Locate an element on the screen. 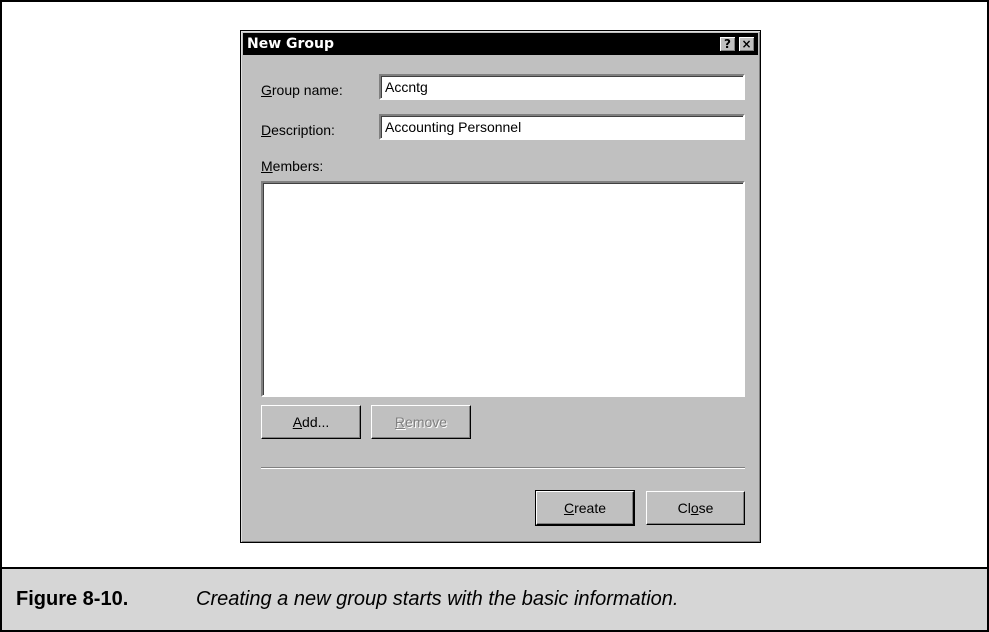 The height and width of the screenshot is (632, 989). create-button-mnemonic: C is located at coordinates (569, 508).